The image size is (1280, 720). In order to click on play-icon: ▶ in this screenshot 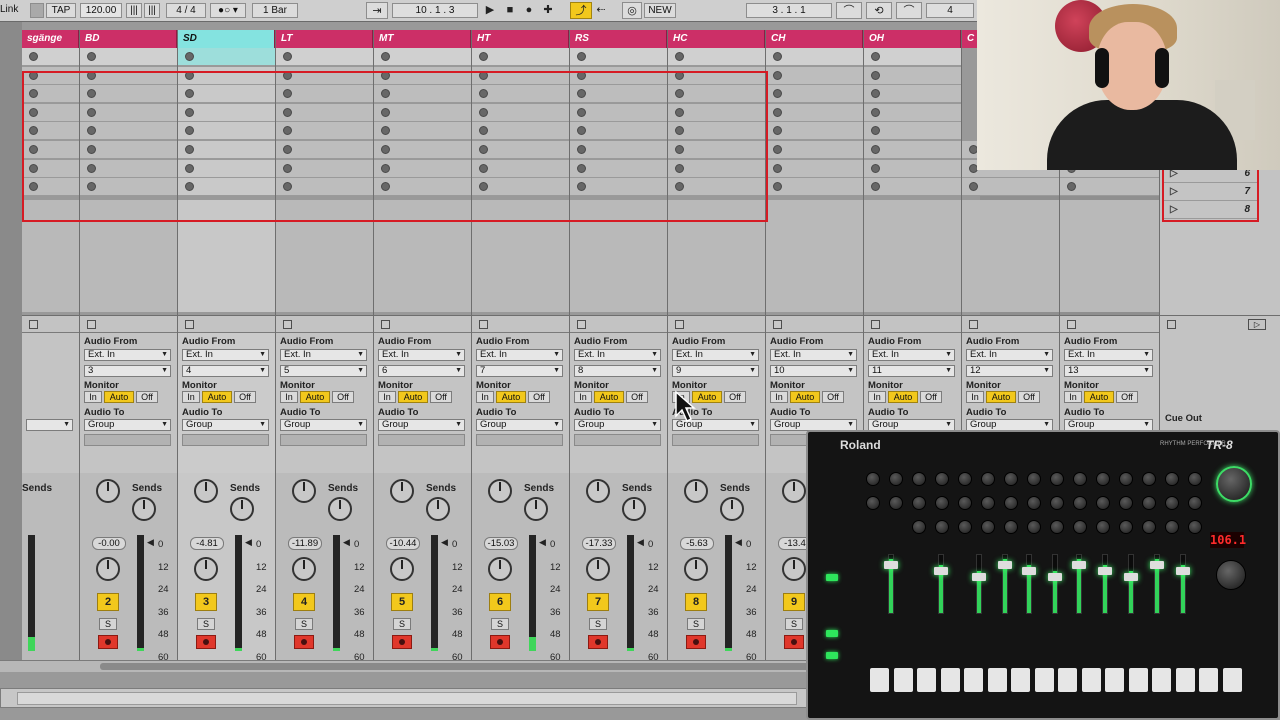, I will do `click(490, 10)`.